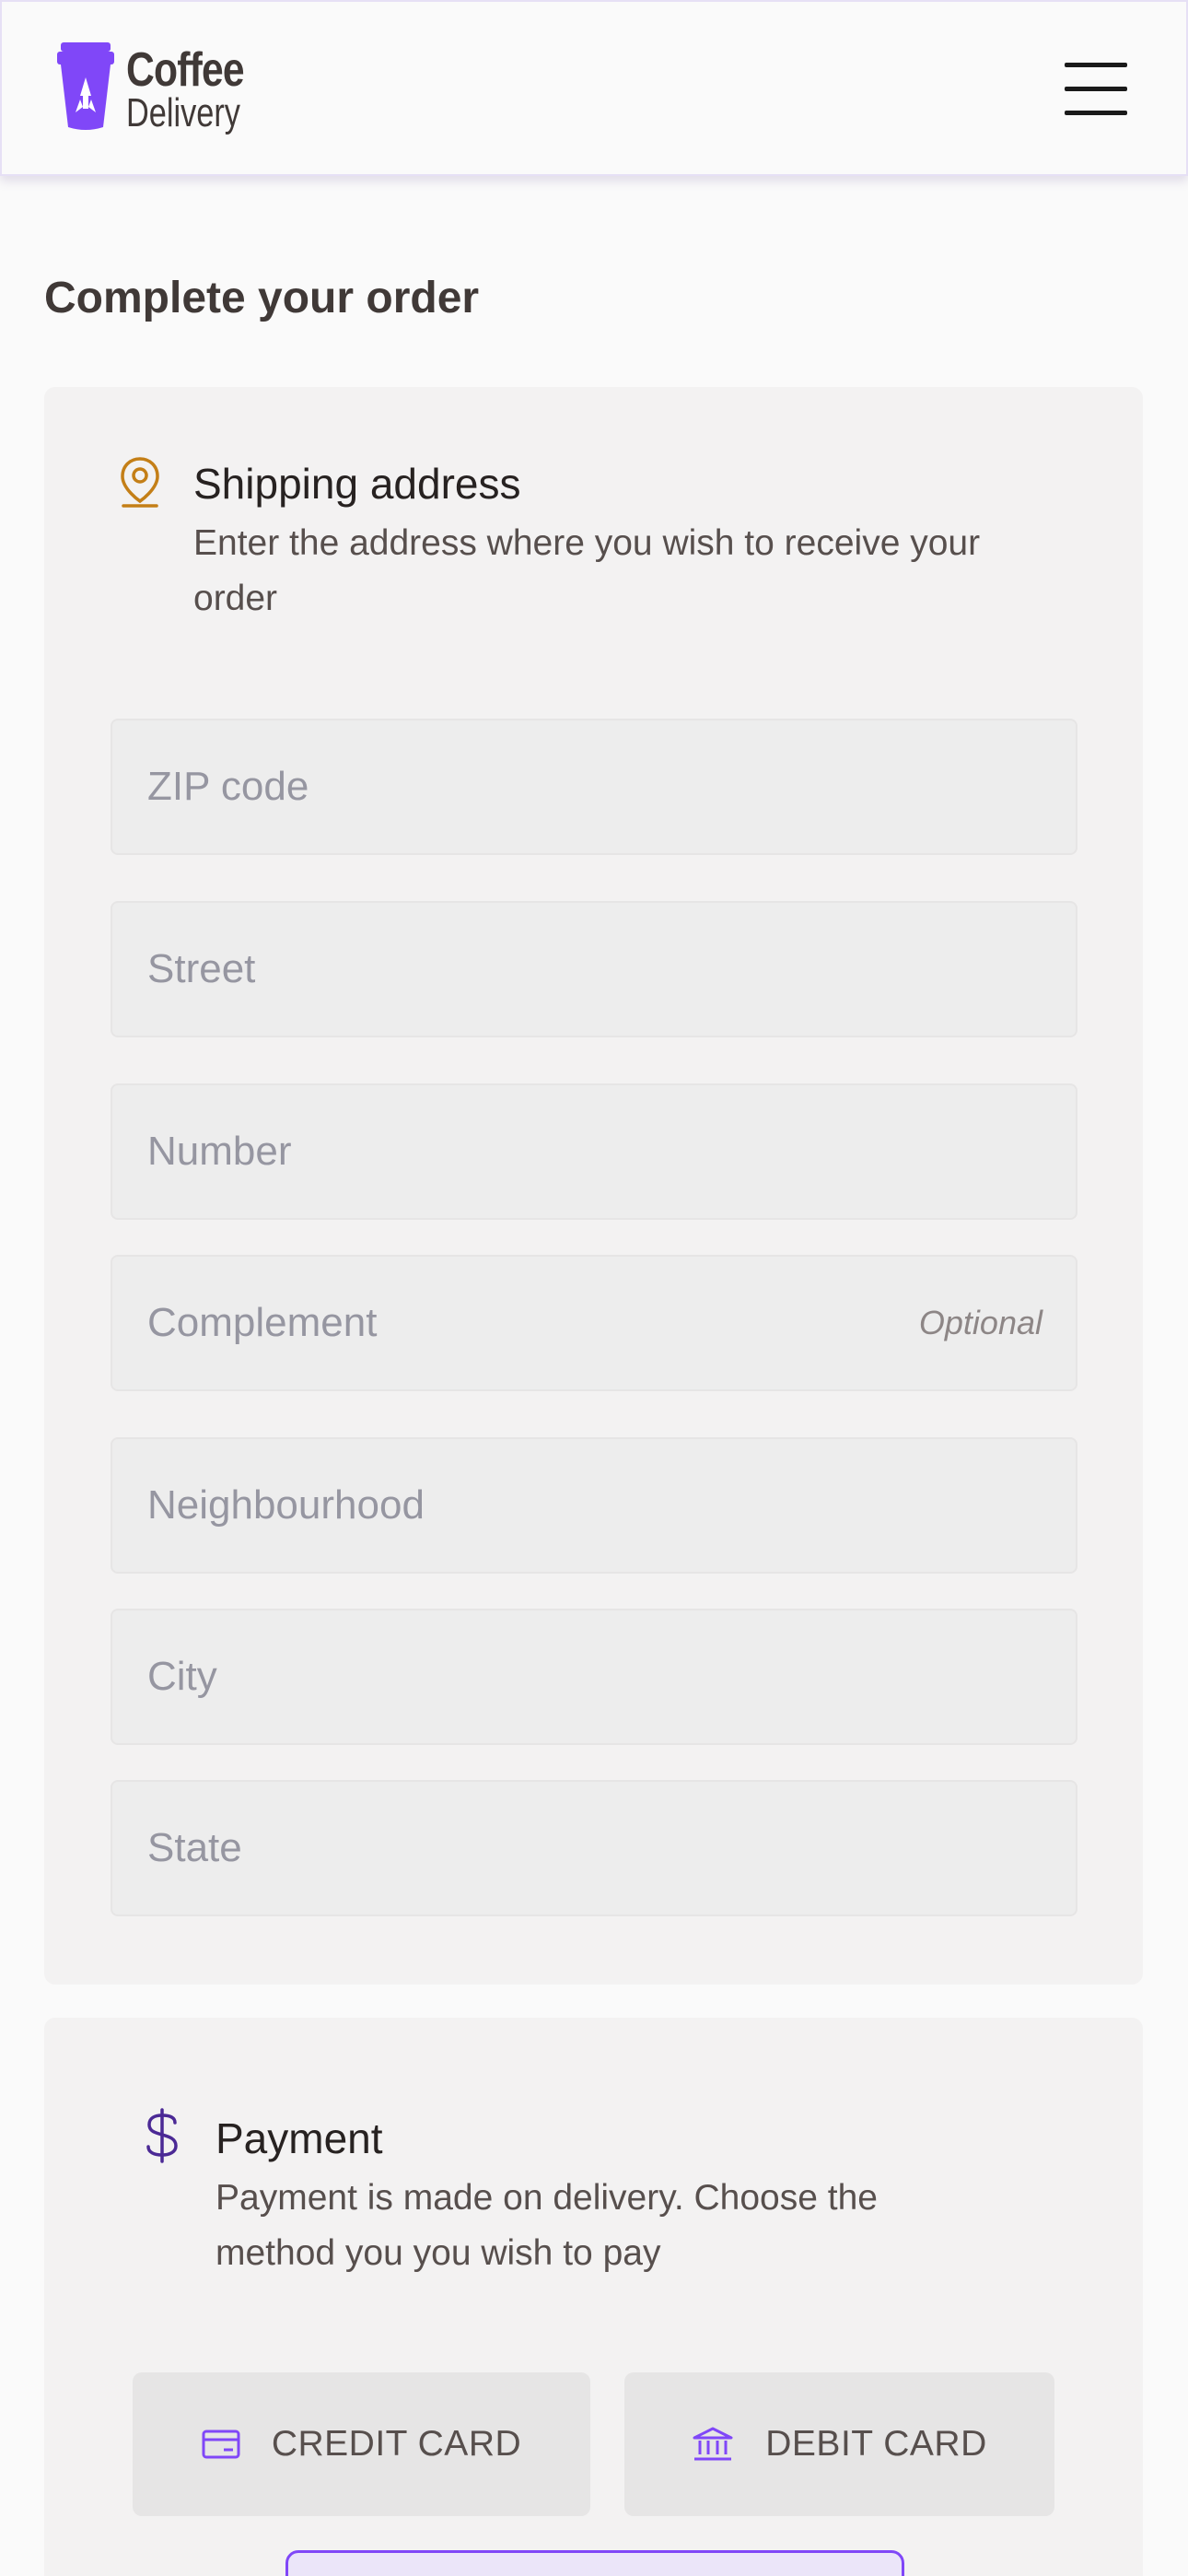 This screenshot has width=1188, height=2576. Describe the element at coordinates (594, 88) in the screenshot. I see `app-header: Coffee Delivery` at that location.